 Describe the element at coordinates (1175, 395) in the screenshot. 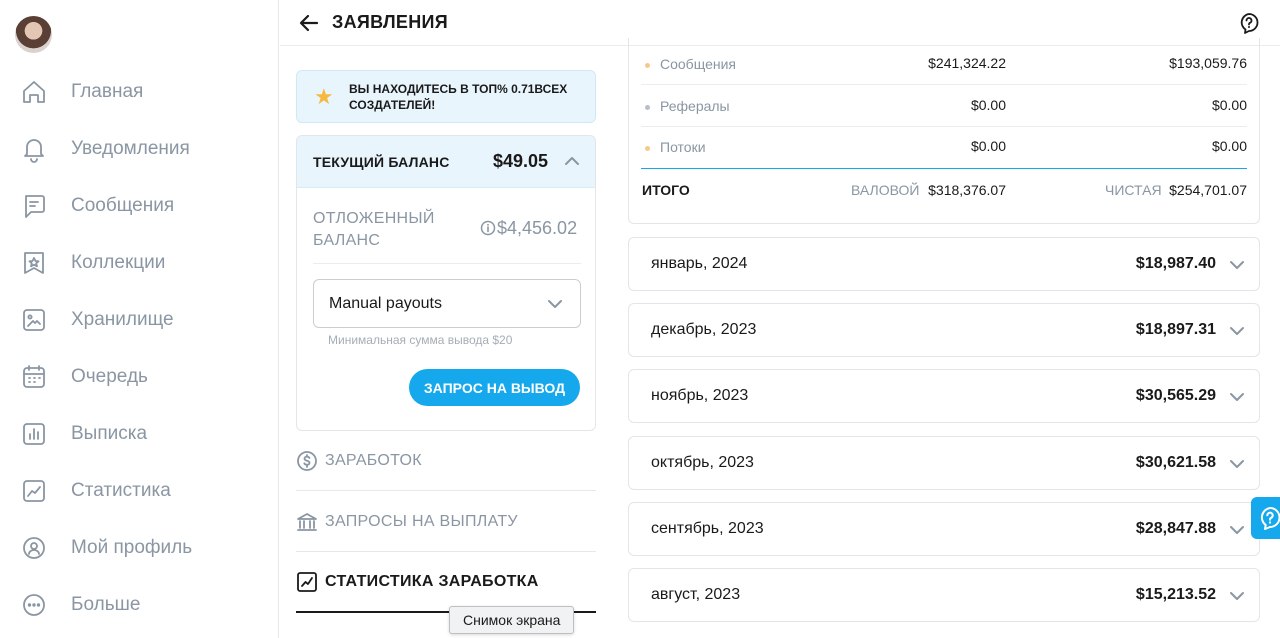

I see `month-amount: $30,565.29` at that location.